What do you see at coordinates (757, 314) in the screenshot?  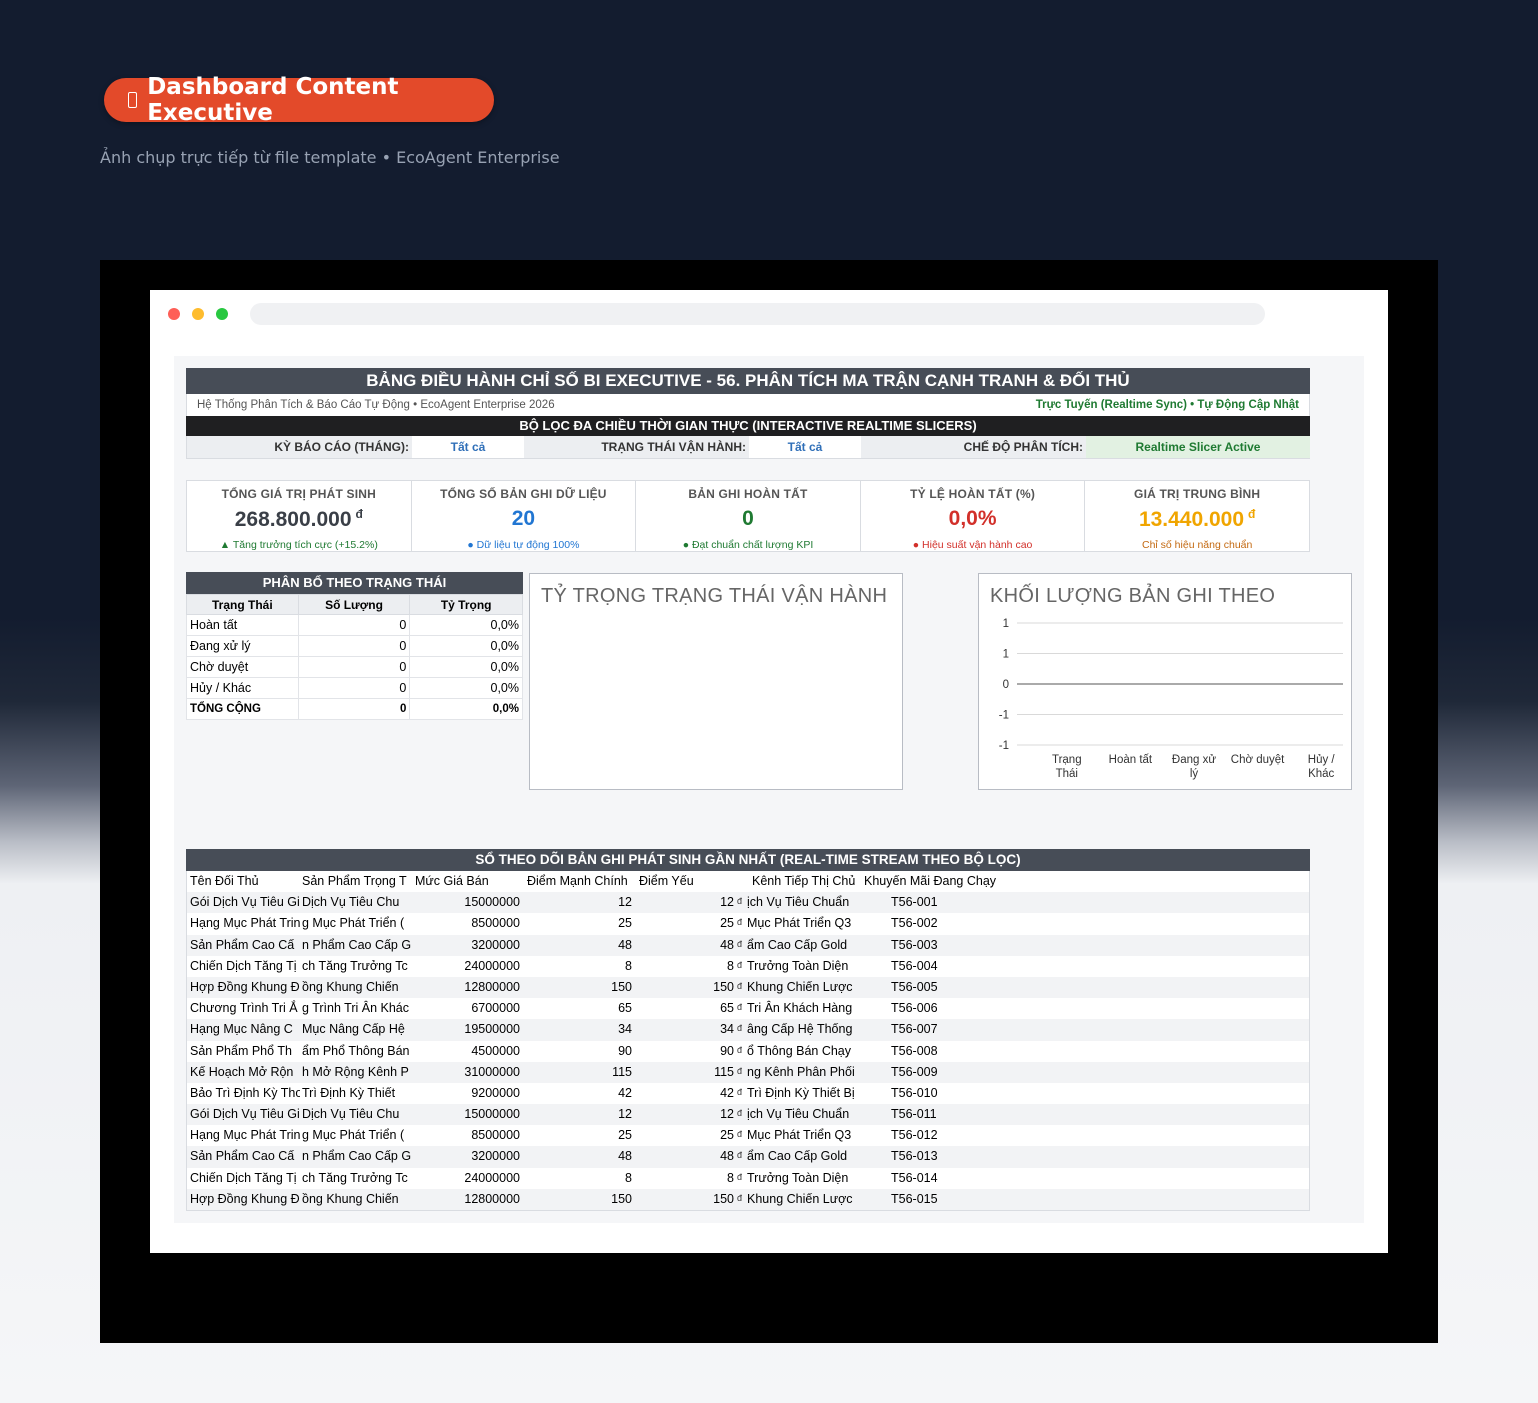 I see `address-bar` at bounding box center [757, 314].